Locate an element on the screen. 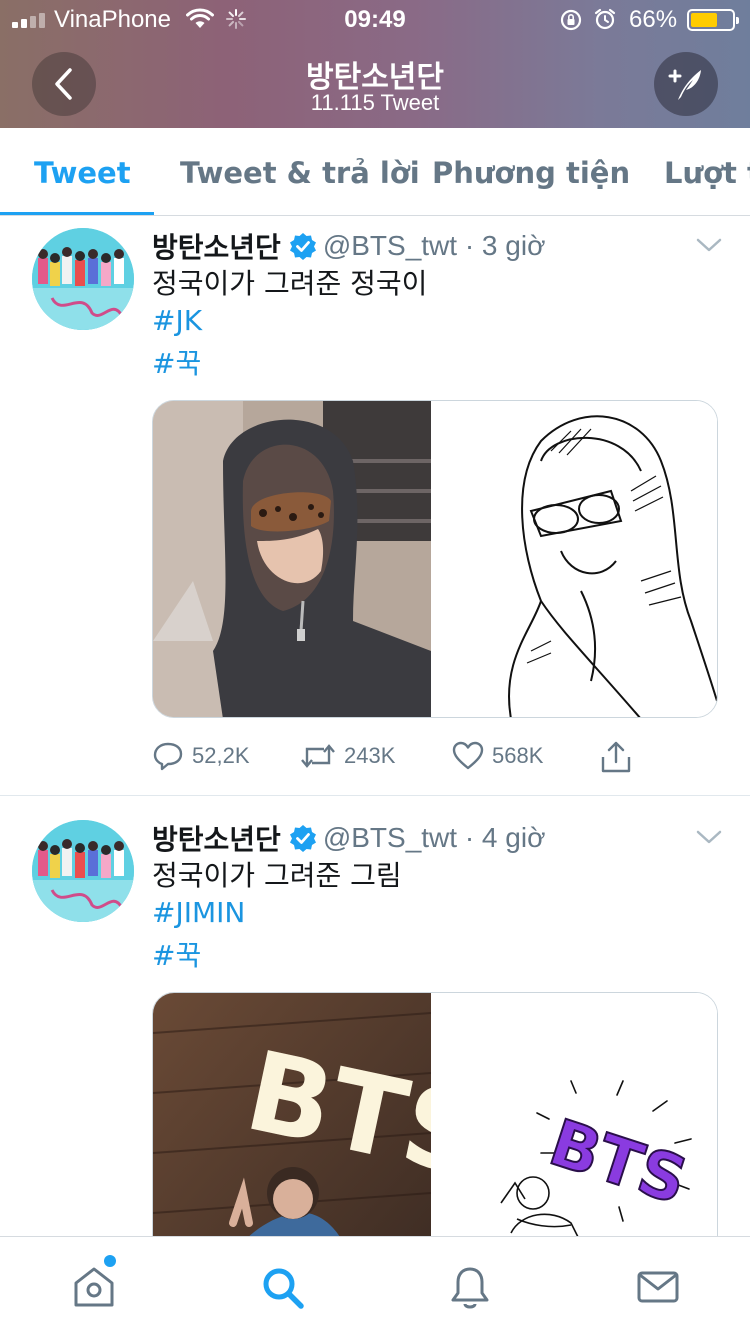  heart-icon is located at coordinates (468, 755).